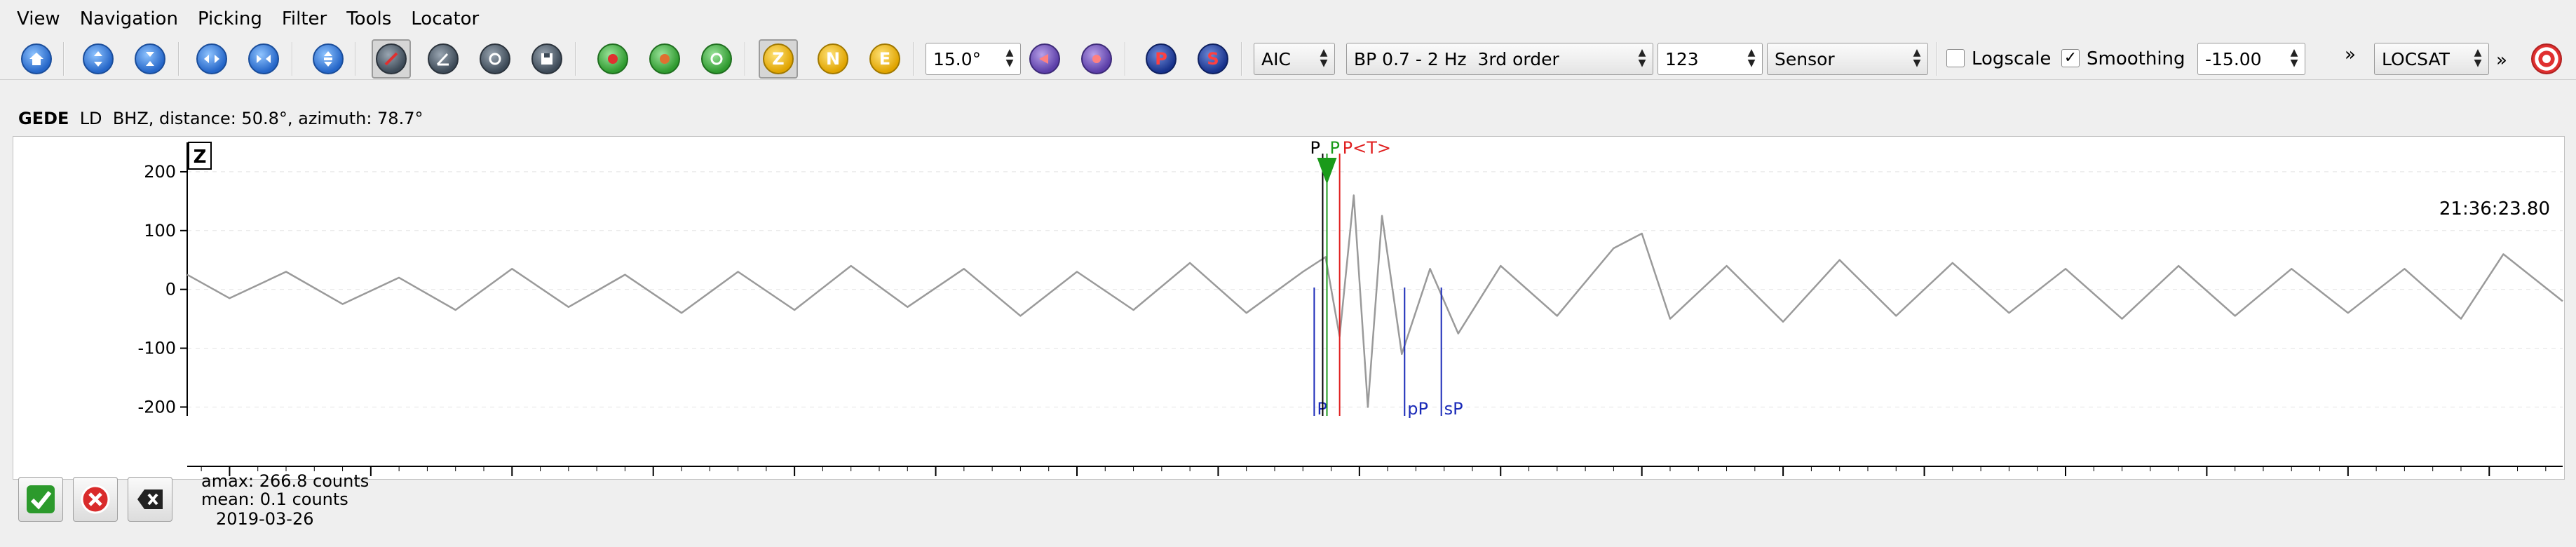 The height and width of the screenshot is (547, 2576). I want to click on pick-s-icon: S, so click(1213, 58).